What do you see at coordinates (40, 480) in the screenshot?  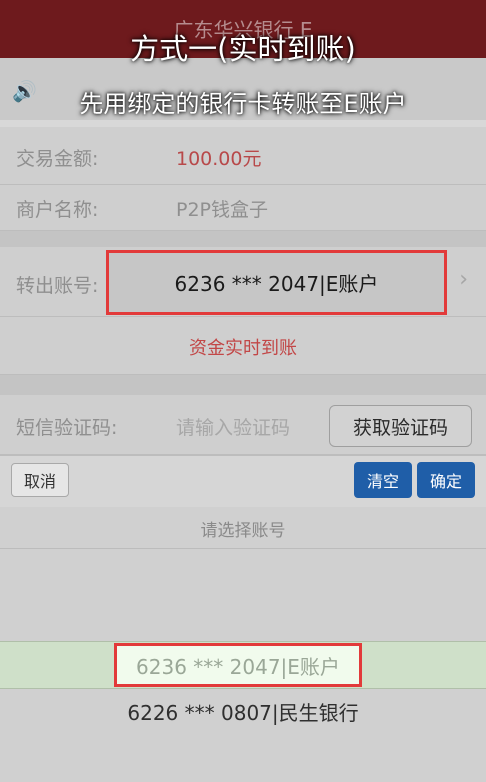 I see `cancel-button: 取消` at bounding box center [40, 480].